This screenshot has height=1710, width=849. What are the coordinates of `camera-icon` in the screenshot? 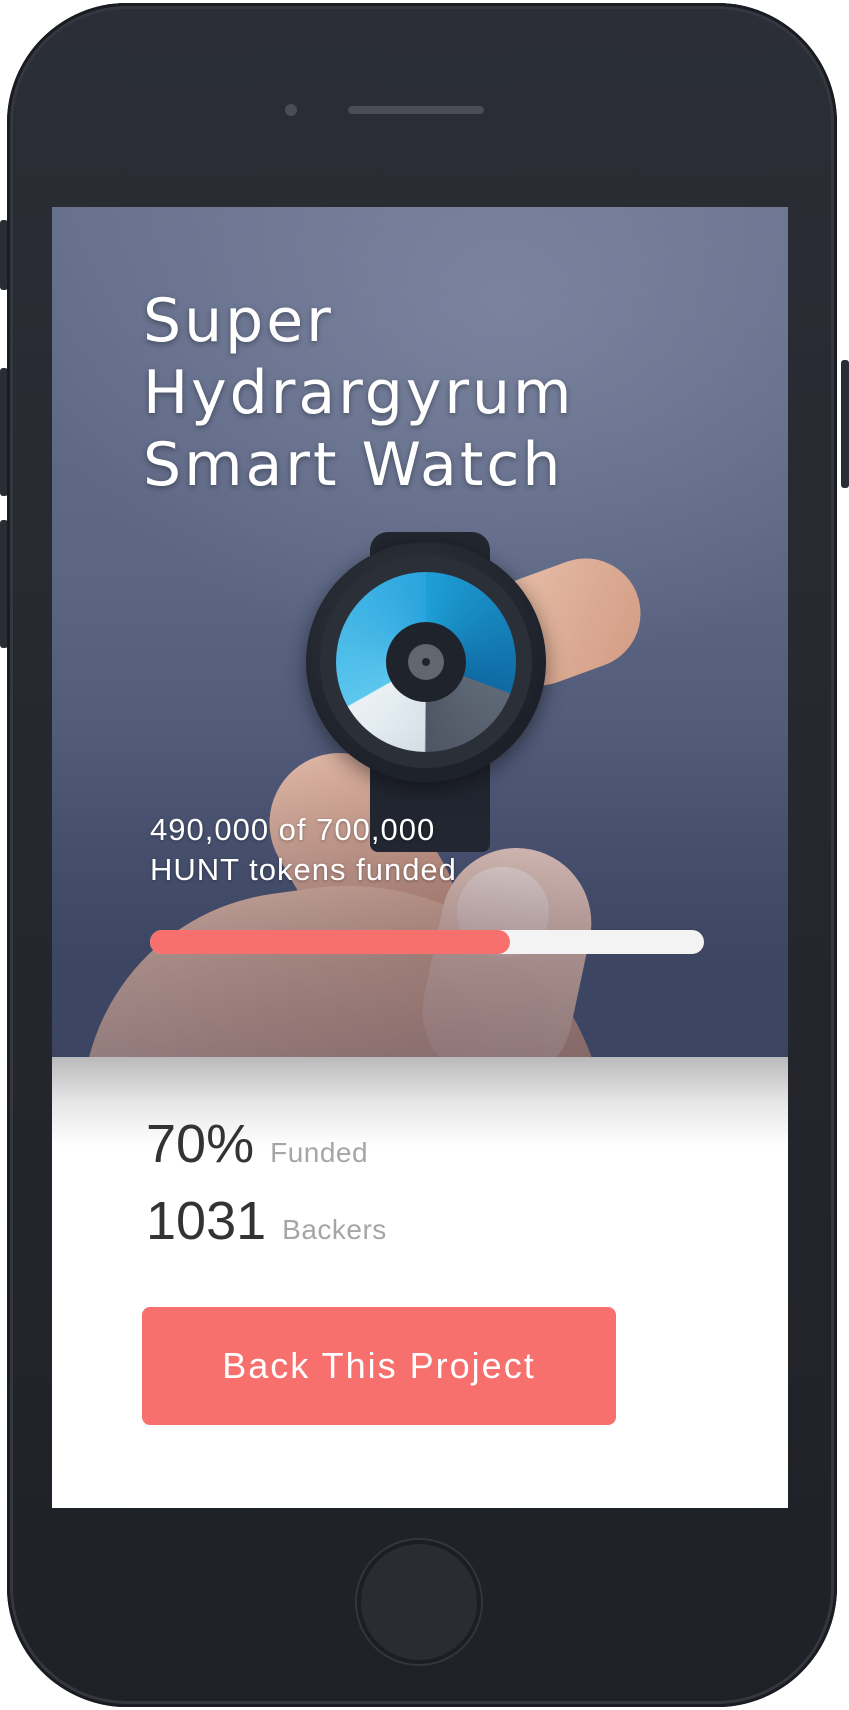 It's located at (291, 110).